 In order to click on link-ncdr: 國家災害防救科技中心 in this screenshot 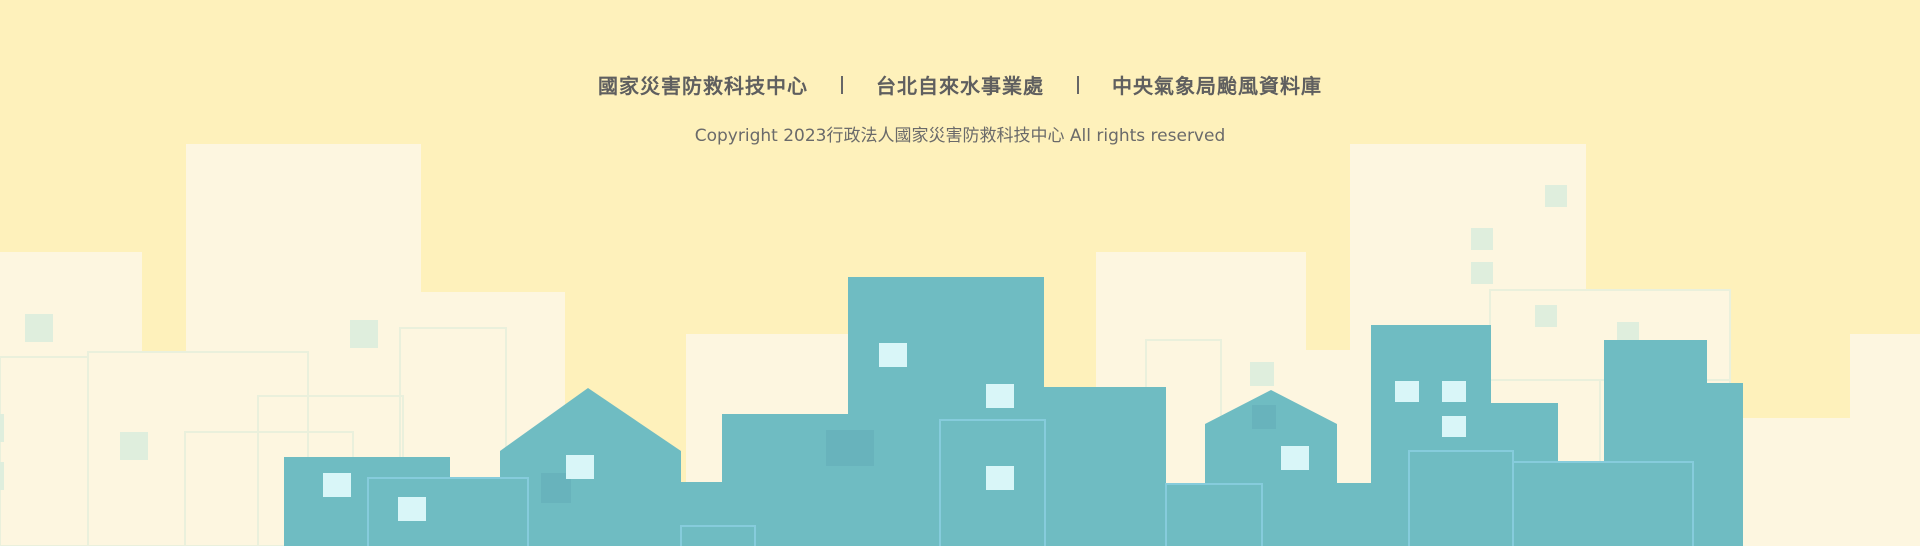, I will do `click(703, 84)`.